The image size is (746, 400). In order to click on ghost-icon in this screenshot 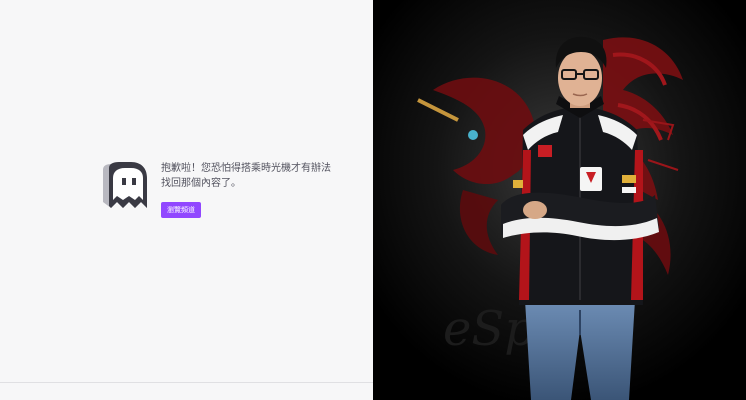, I will do `click(125, 185)`.